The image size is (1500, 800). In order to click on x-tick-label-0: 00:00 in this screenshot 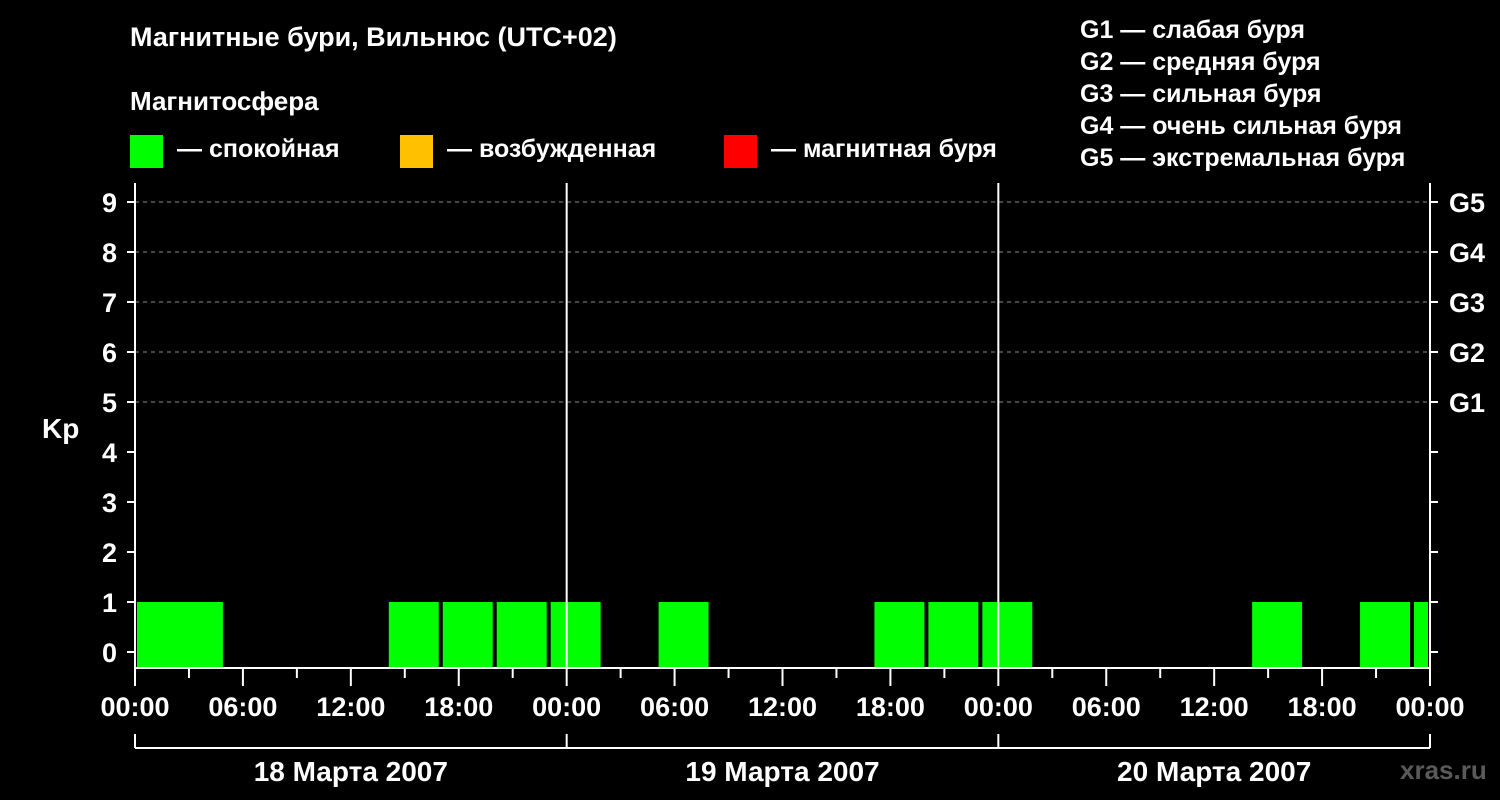, I will do `click(134, 707)`.